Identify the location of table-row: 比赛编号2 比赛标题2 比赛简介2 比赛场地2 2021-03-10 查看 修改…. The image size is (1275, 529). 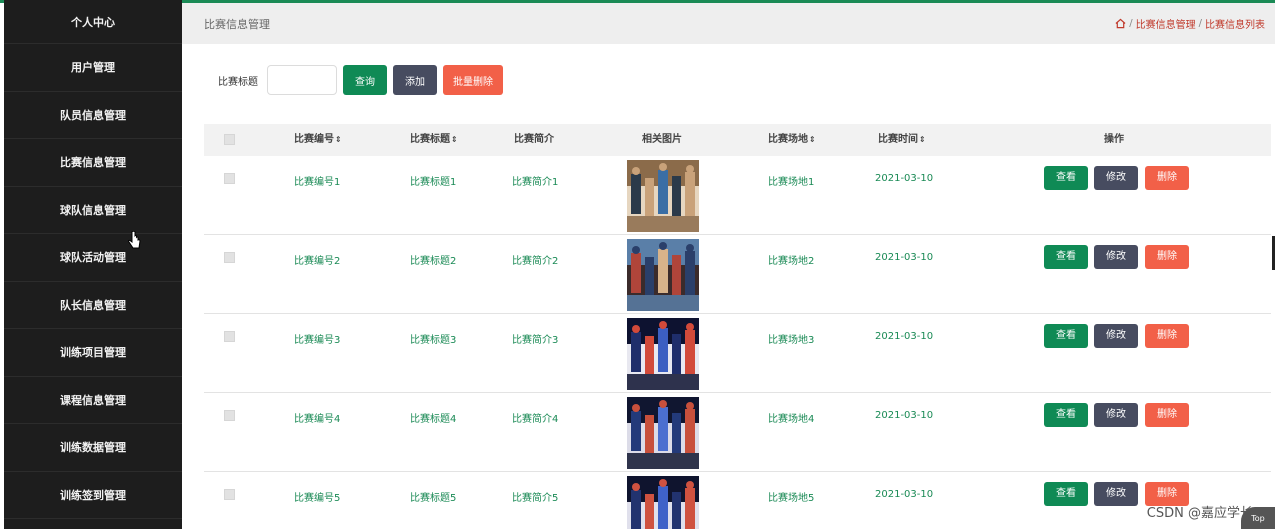
(737, 274).